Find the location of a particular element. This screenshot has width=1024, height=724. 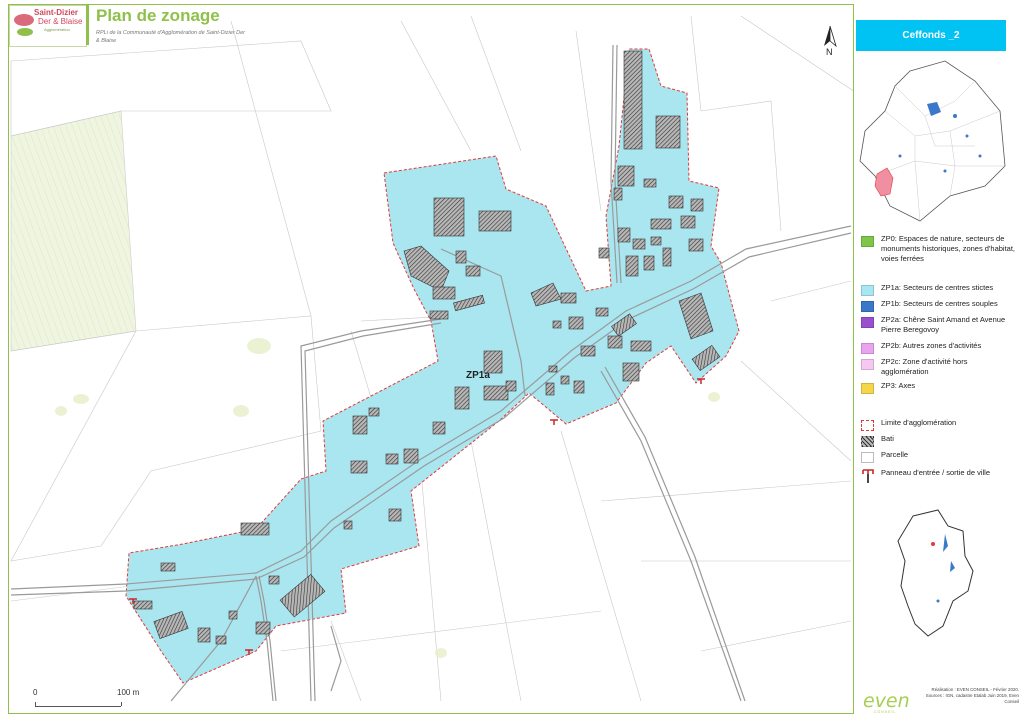

swatch-parcelle is located at coordinates (867, 457).